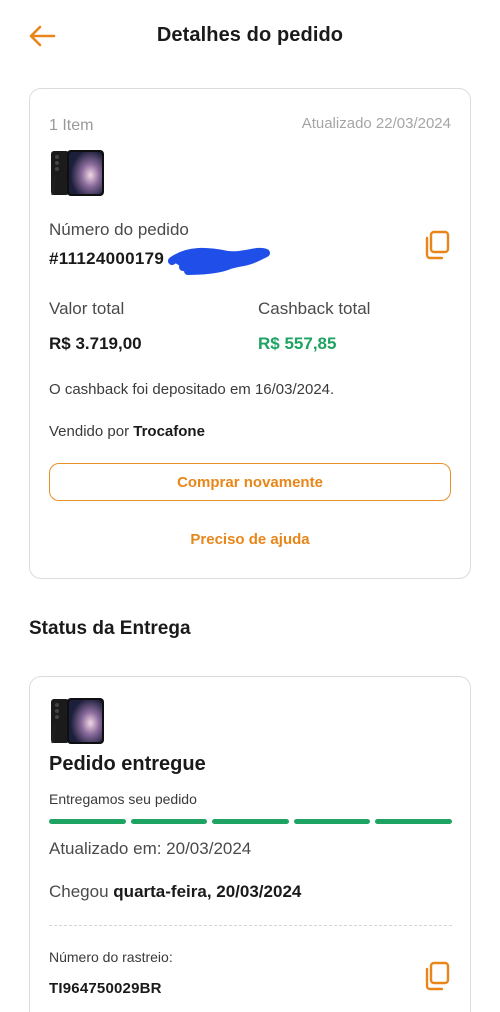  What do you see at coordinates (105, 988) in the screenshot?
I see `tracking-number: TI964750029BR` at bounding box center [105, 988].